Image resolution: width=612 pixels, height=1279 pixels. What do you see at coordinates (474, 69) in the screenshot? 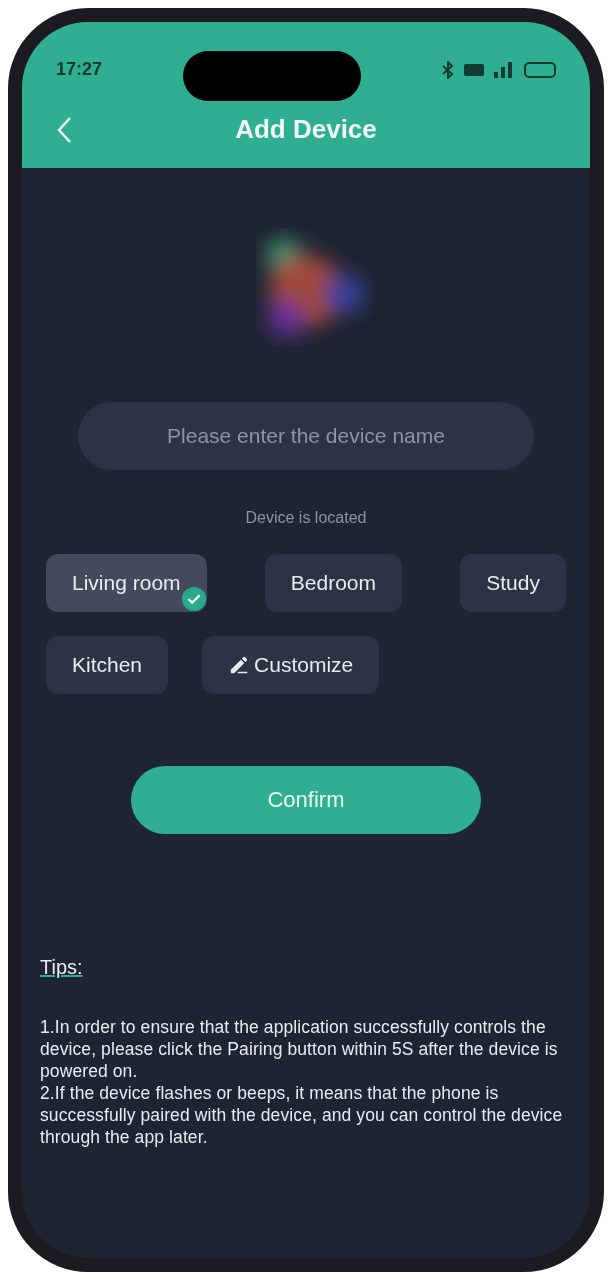
I see `hd-icon` at bounding box center [474, 69].